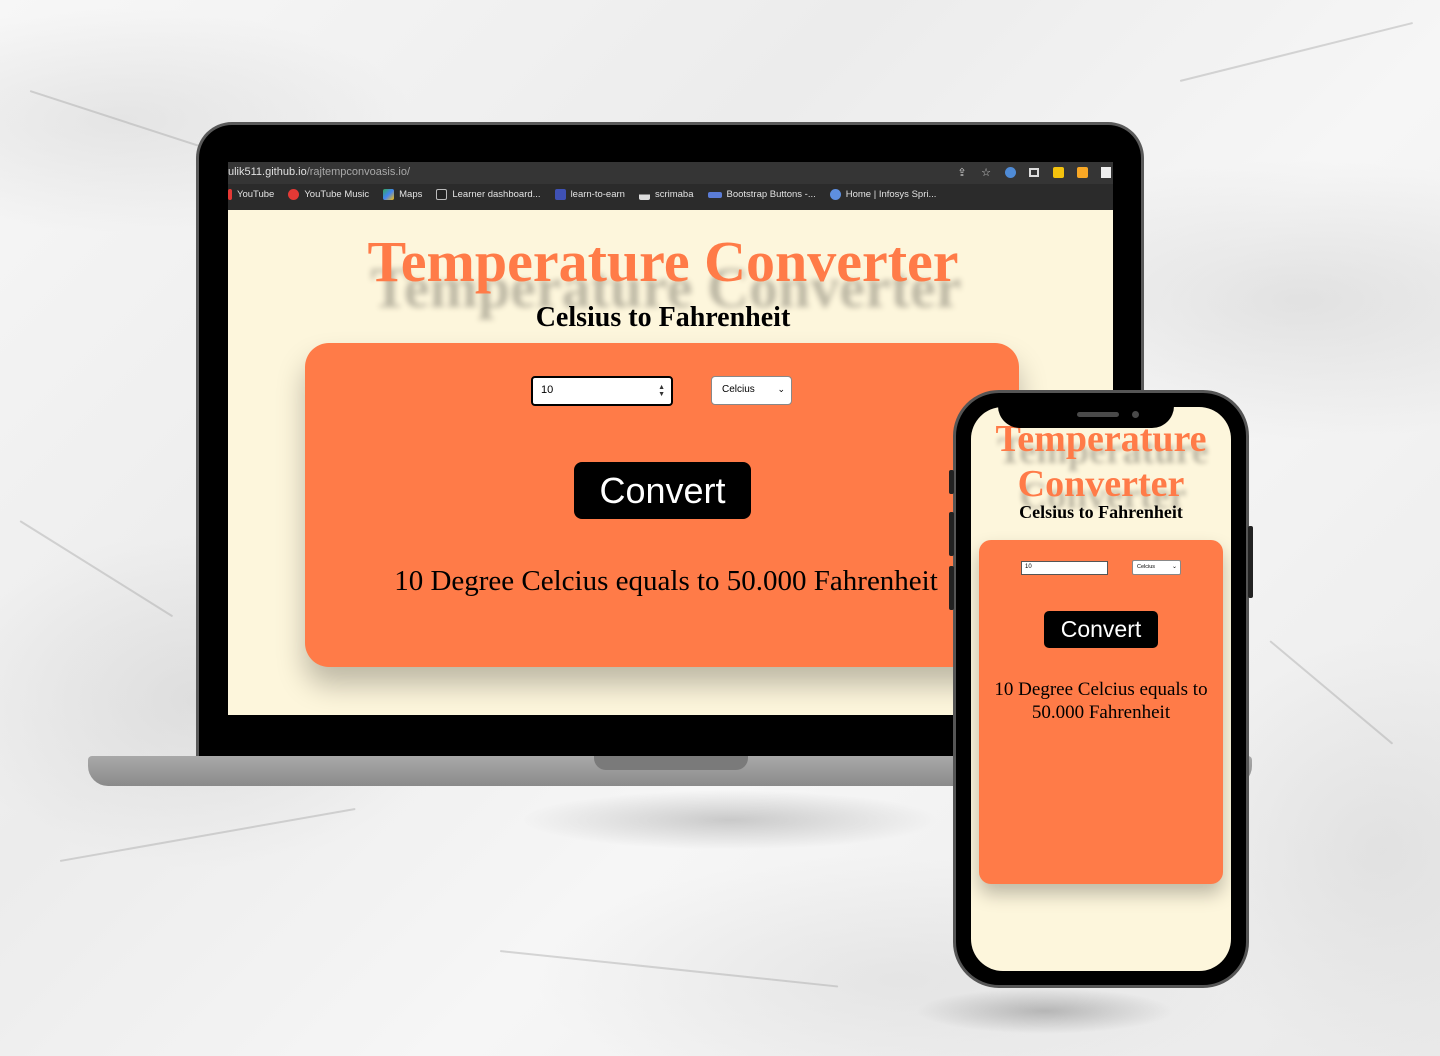  I want to click on temperature-input: 10 ▲ ▼, so click(602, 391).